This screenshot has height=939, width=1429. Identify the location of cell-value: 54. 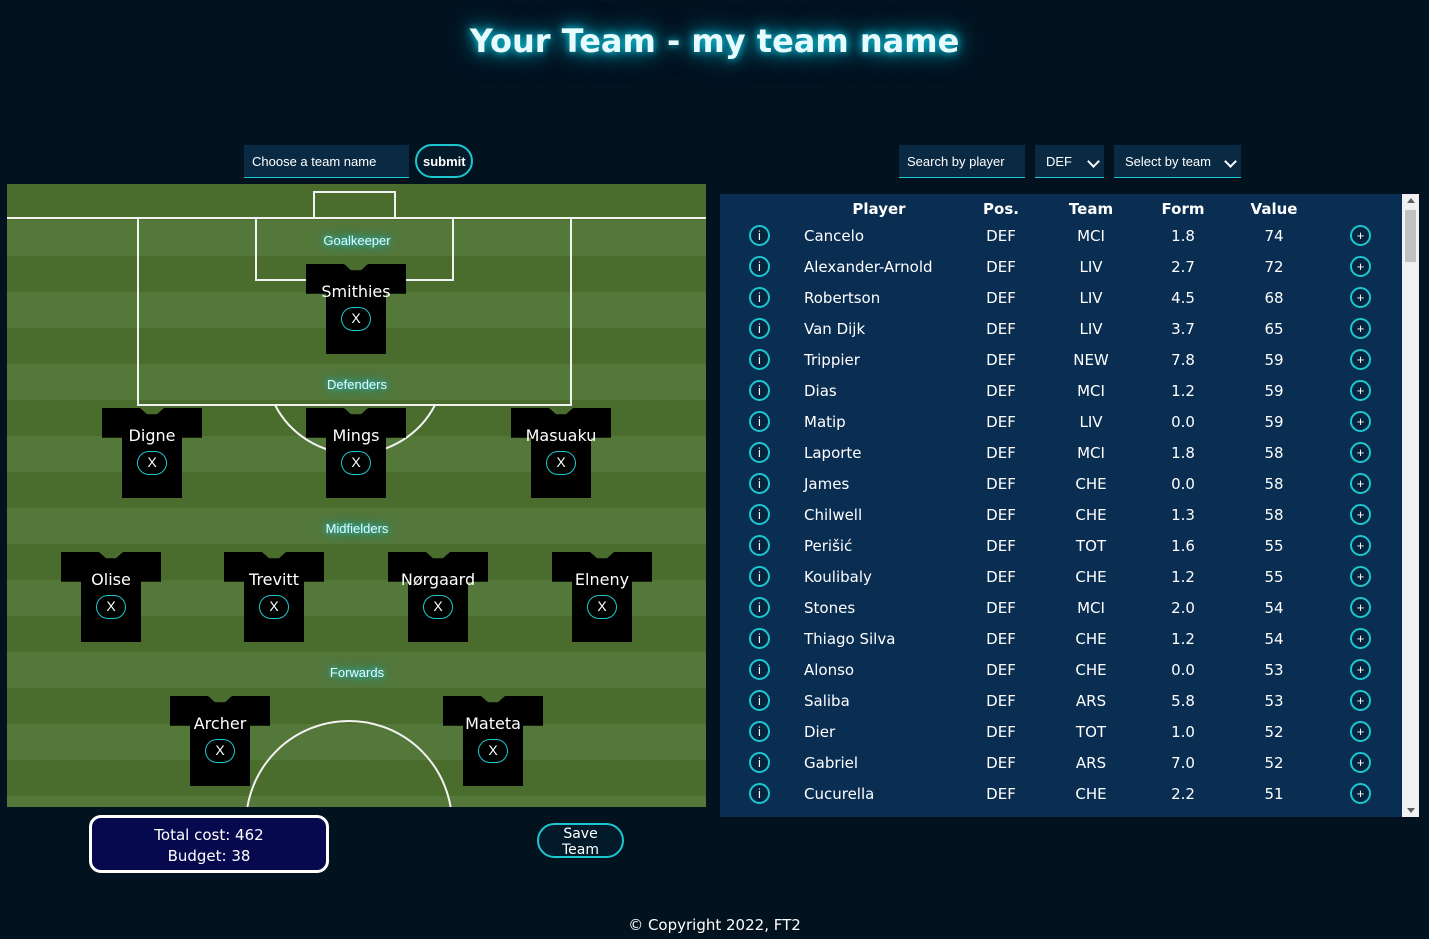
(1274, 608).